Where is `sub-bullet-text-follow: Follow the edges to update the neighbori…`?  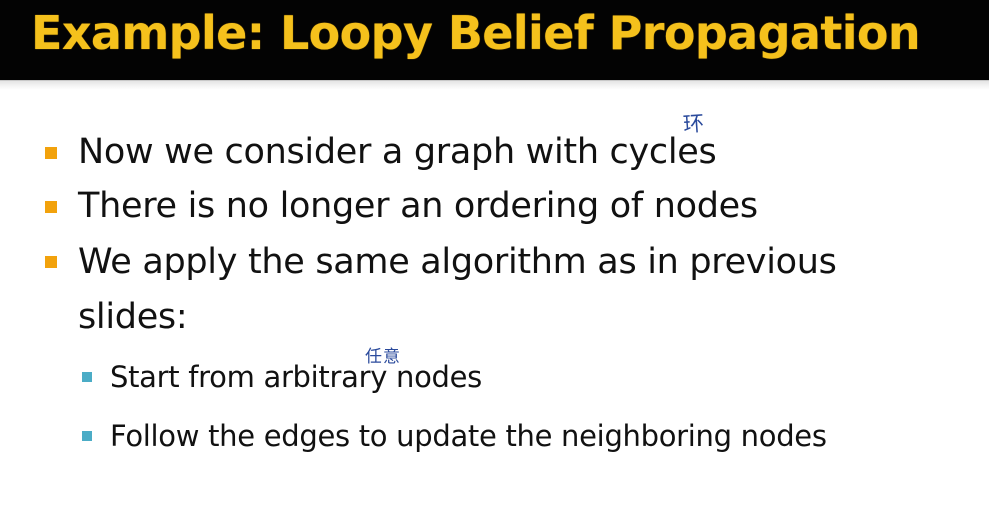
sub-bullet-text-follow: Follow the edges to update the neighbori… is located at coordinates (468, 436).